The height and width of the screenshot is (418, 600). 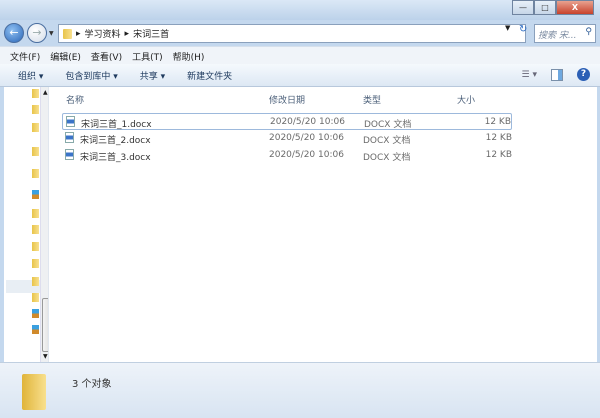 What do you see at coordinates (45, 356) in the screenshot?
I see `scroll-down-icon: ▼` at bounding box center [45, 356].